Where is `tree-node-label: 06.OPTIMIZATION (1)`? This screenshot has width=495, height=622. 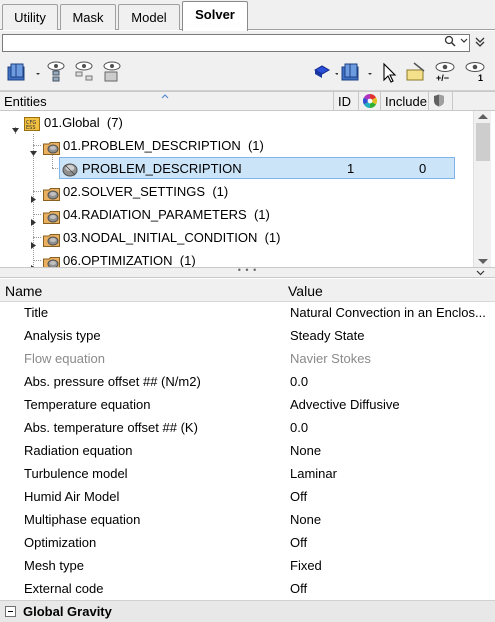
tree-node-label: 06.OPTIMIZATION (1) is located at coordinates (129, 260).